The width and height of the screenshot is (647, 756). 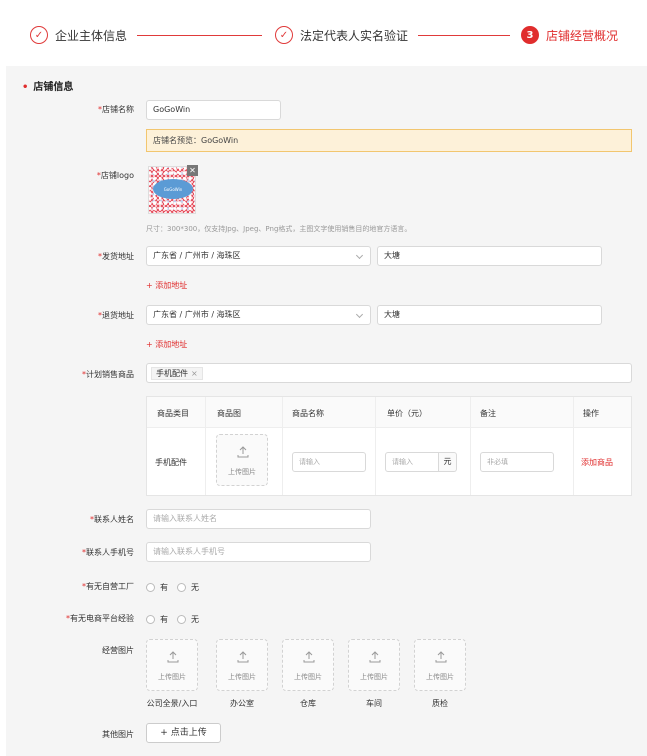 I want to click on ecom-experience-label: *有无电商平台经验, so click(x=100, y=618).